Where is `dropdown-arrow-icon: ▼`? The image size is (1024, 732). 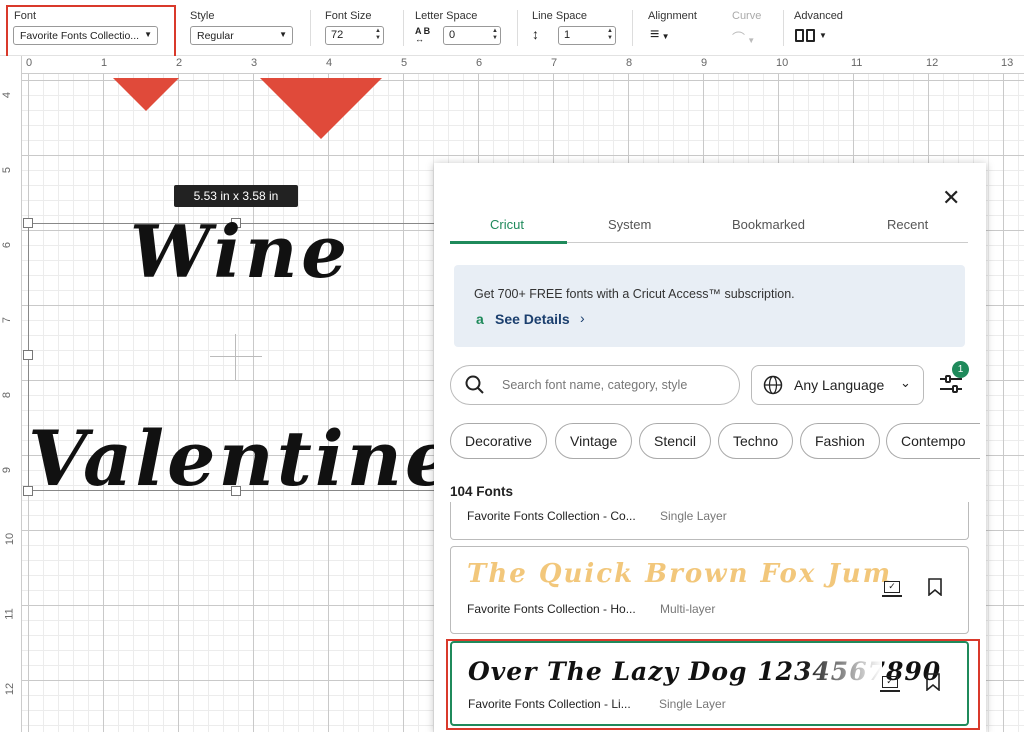 dropdown-arrow-icon: ▼ is located at coordinates (283, 34).